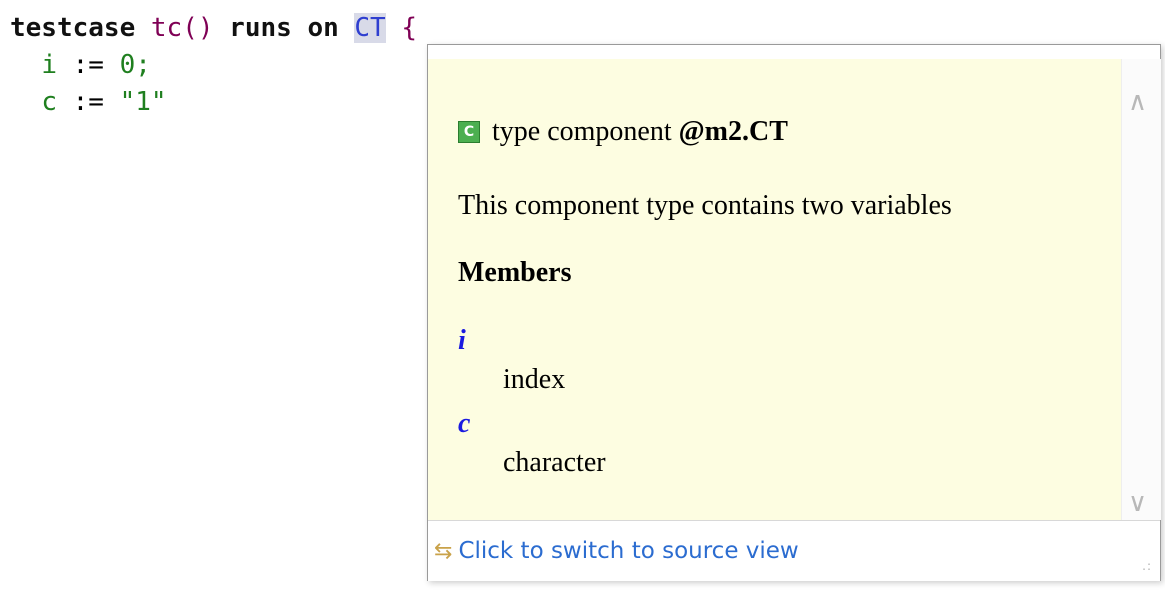 The image size is (1165, 595). I want to click on member-name: i, so click(462, 340).